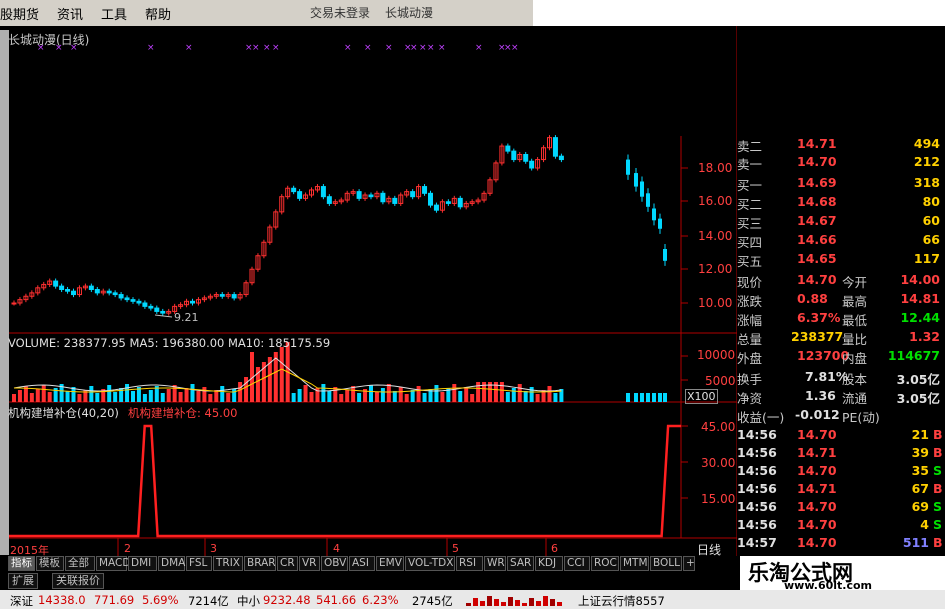  What do you see at coordinates (621, 601) in the screenshot?
I see `feed-status: 上证云行情8557` at bounding box center [621, 601].